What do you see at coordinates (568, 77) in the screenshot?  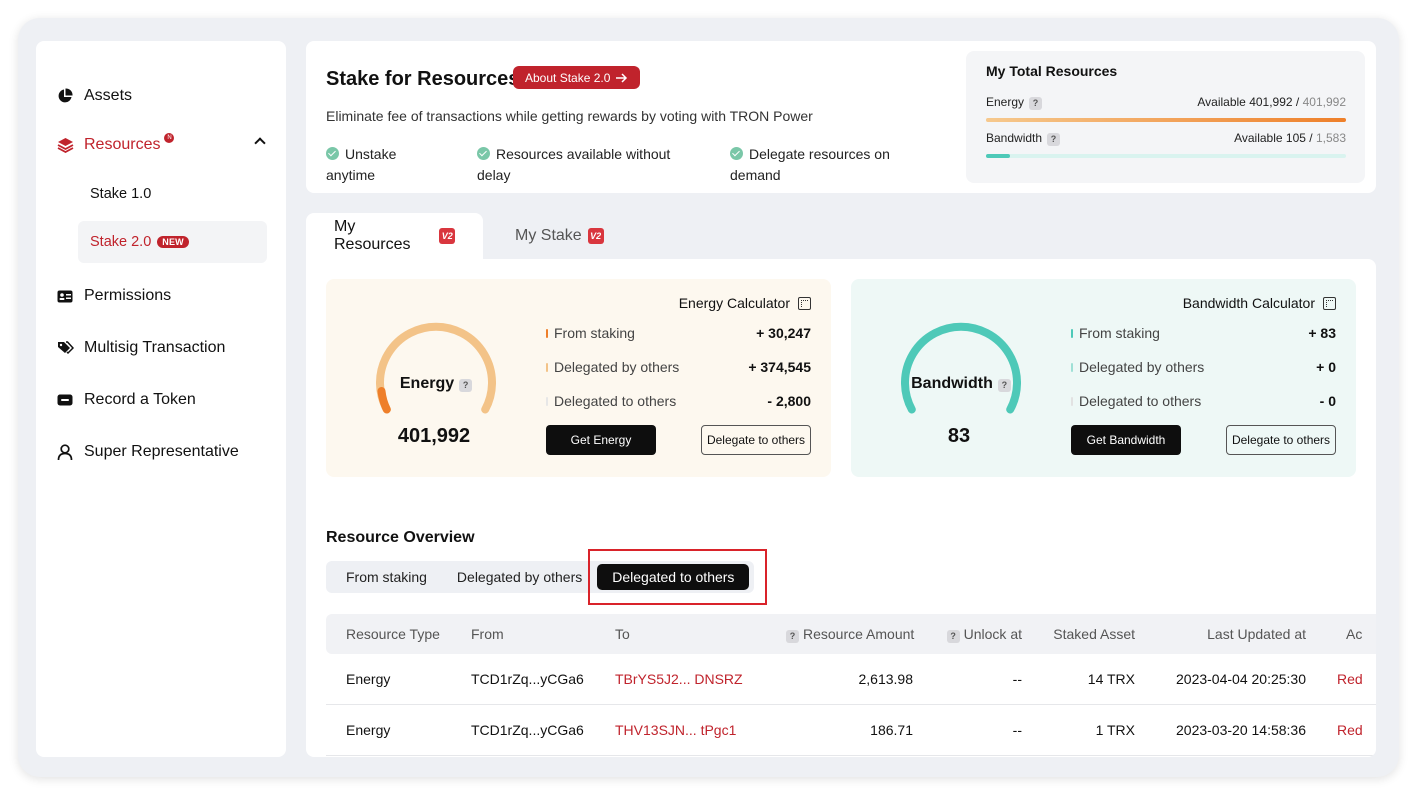 I see `about-stake-label: About Stake 2.0` at bounding box center [568, 77].